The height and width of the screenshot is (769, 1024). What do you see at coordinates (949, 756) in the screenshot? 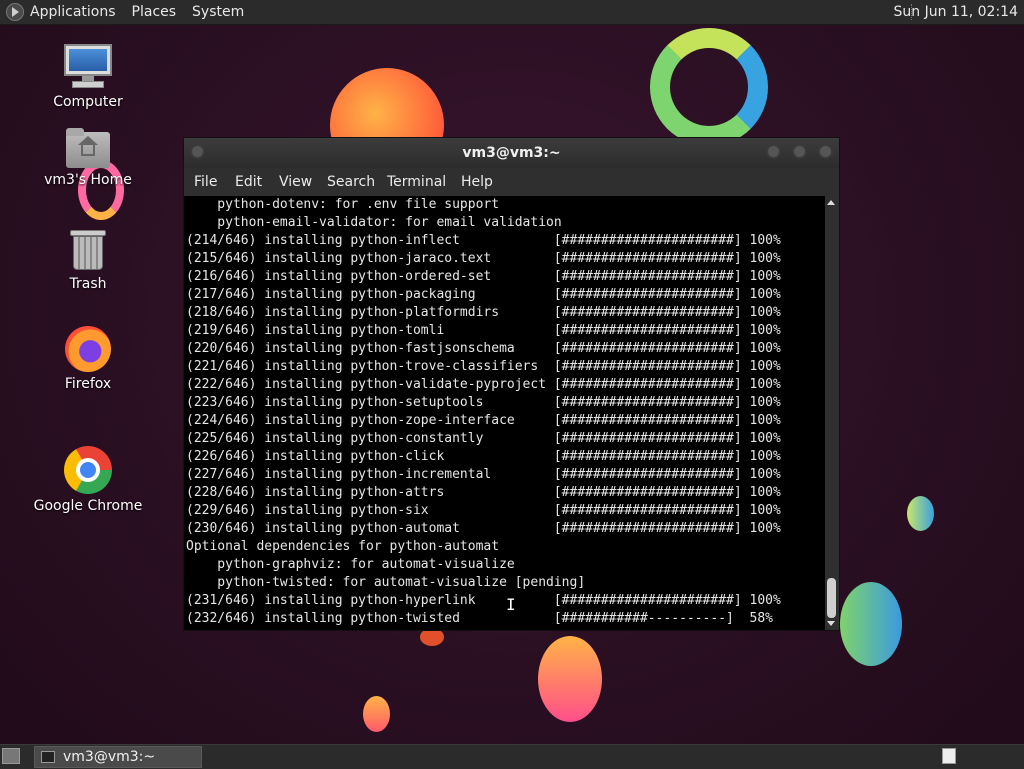
I see `workspace-switcher` at bounding box center [949, 756].